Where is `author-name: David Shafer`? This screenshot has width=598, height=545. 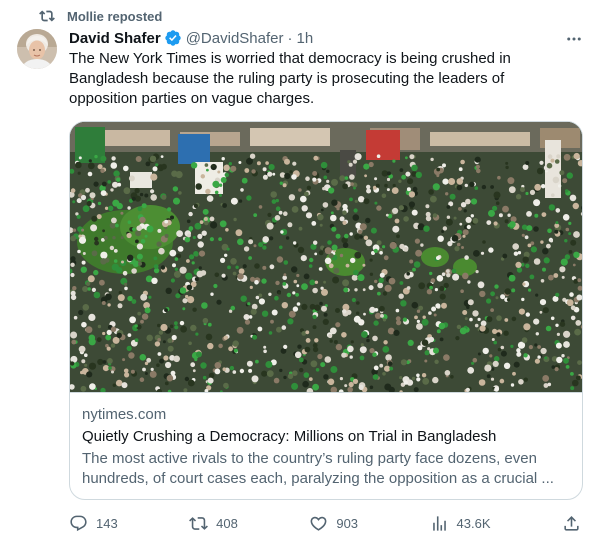
author-name: David Shafer is located at coordinates (115, 38).